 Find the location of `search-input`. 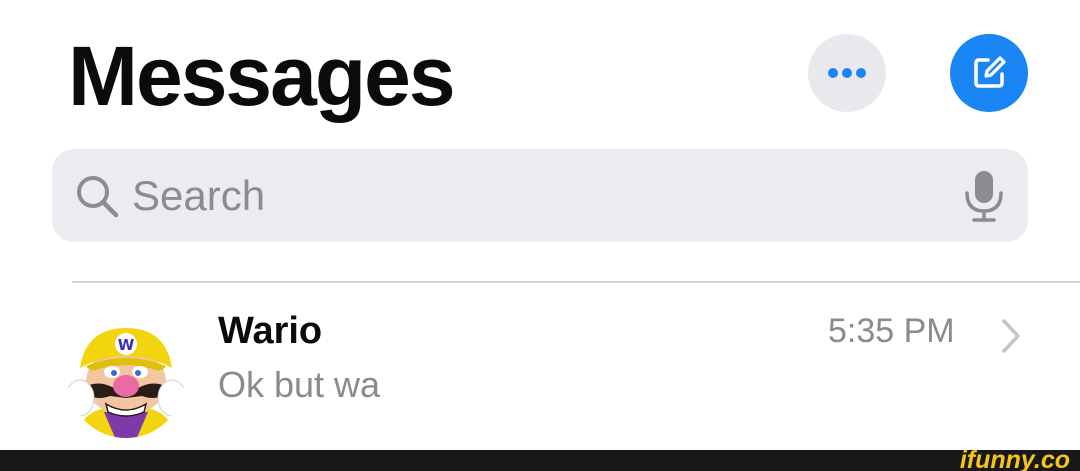

search-input is located at coordinates (542, 195).